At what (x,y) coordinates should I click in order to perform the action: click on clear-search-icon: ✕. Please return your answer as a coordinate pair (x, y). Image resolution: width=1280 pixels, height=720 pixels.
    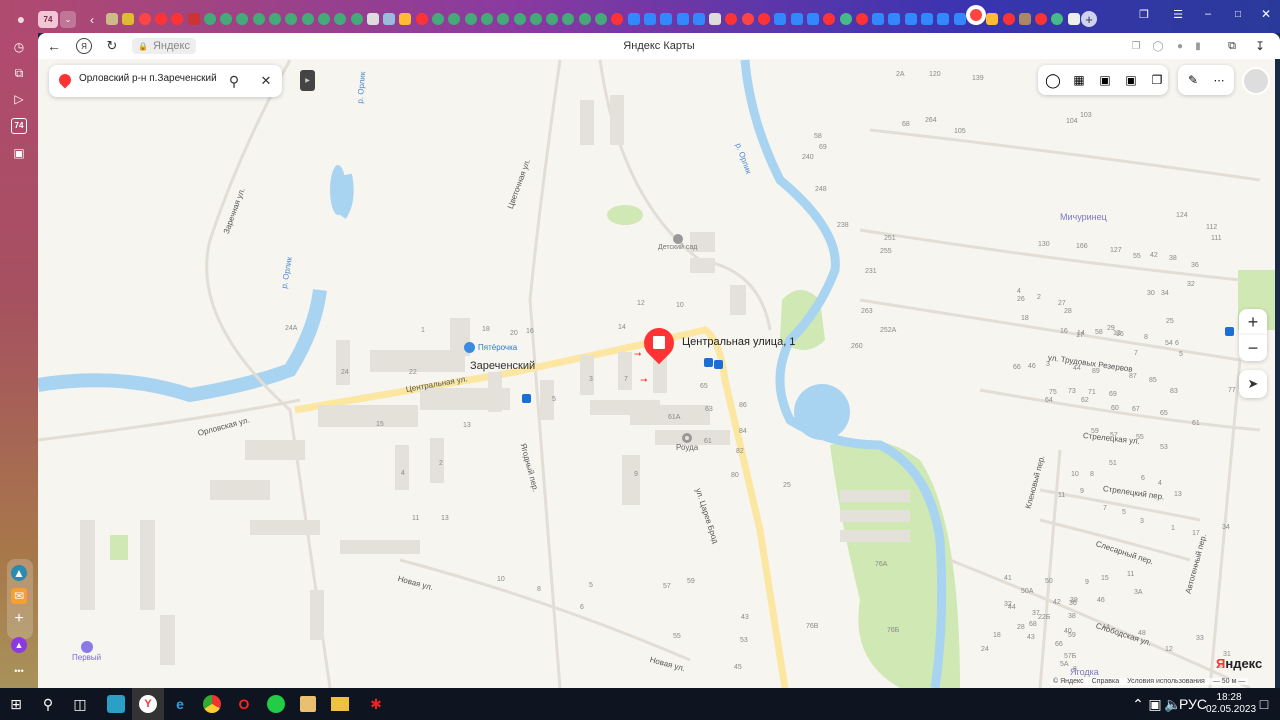
    Looking at the image, I should click on (266, 81).